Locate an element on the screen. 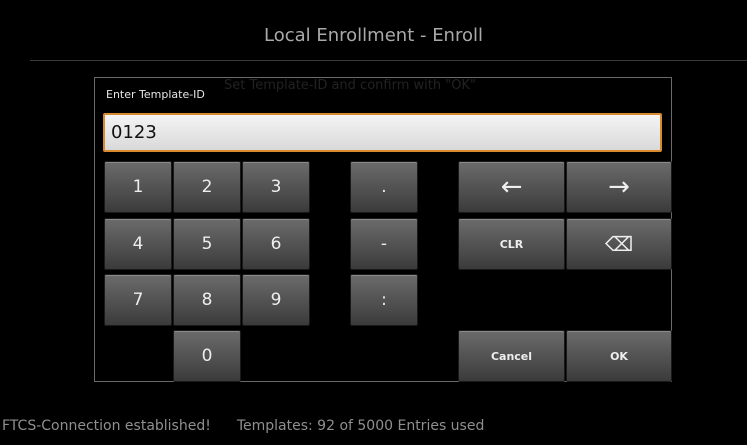 The height and width of the screenshot is (445, 747). connection-status: FTCS-Connection established! is located at coordinates (106, 426).